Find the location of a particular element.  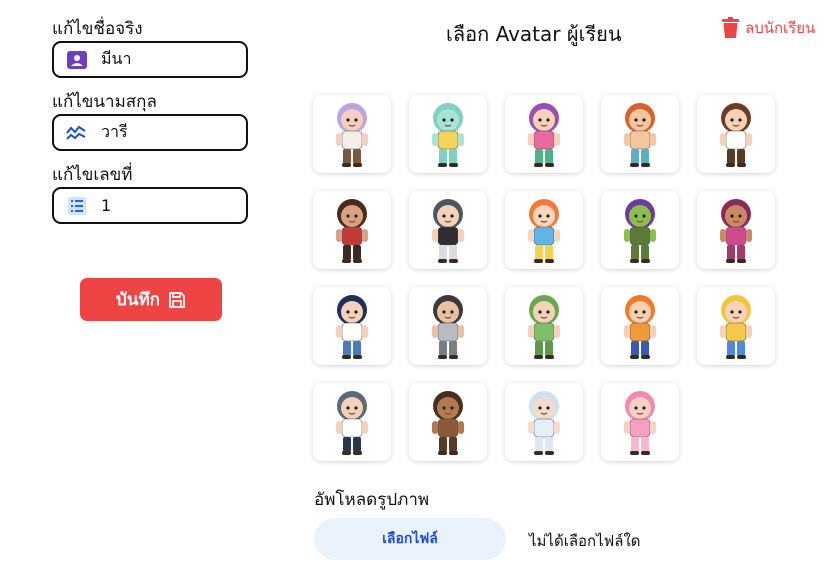

number-label: แก้ไขเลขที่ is located at coordinates (92, 175).